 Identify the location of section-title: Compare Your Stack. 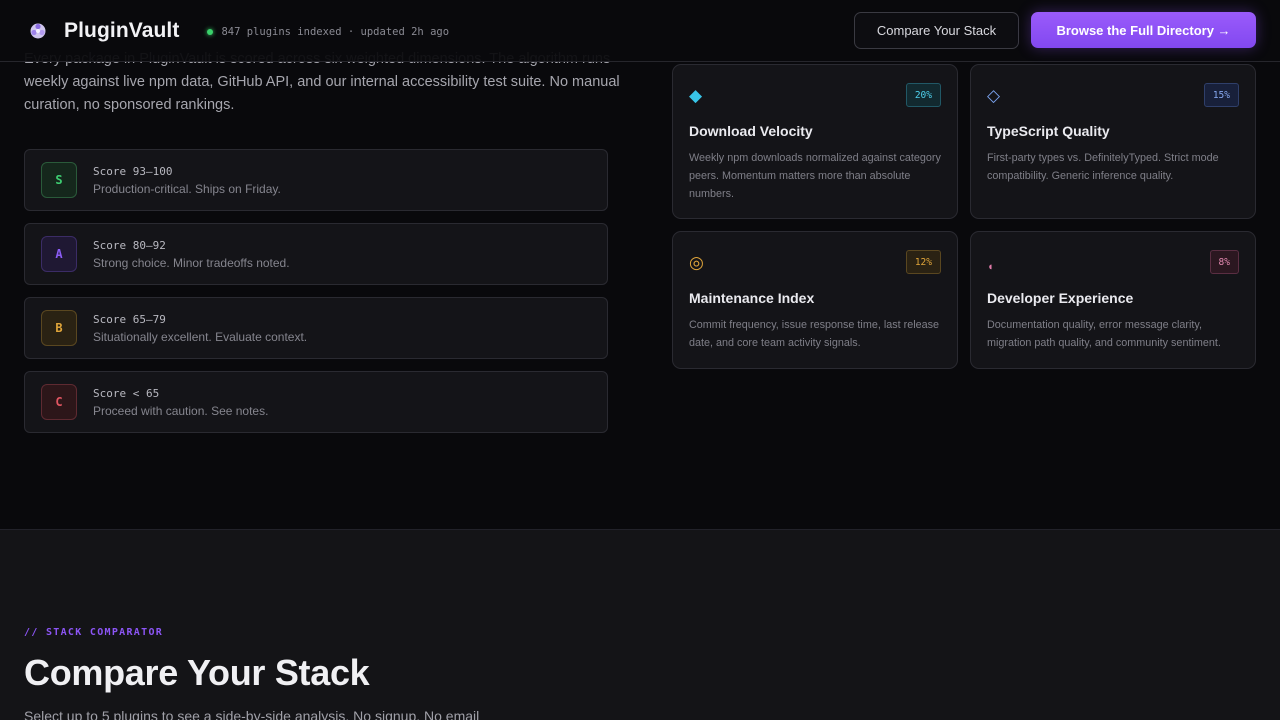
(197, 672).